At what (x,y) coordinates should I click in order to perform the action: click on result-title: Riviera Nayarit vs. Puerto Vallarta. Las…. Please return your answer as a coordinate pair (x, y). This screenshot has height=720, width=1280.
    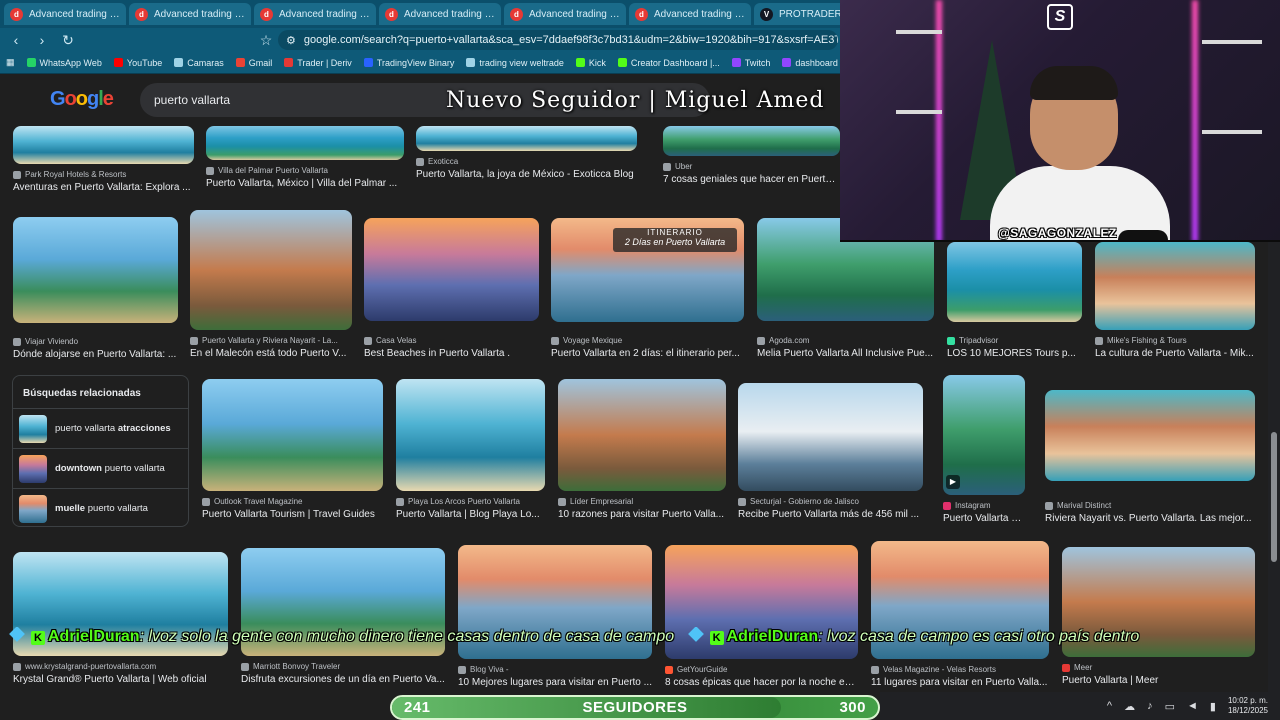
    Looking at the image, I should click on (1150, 518).